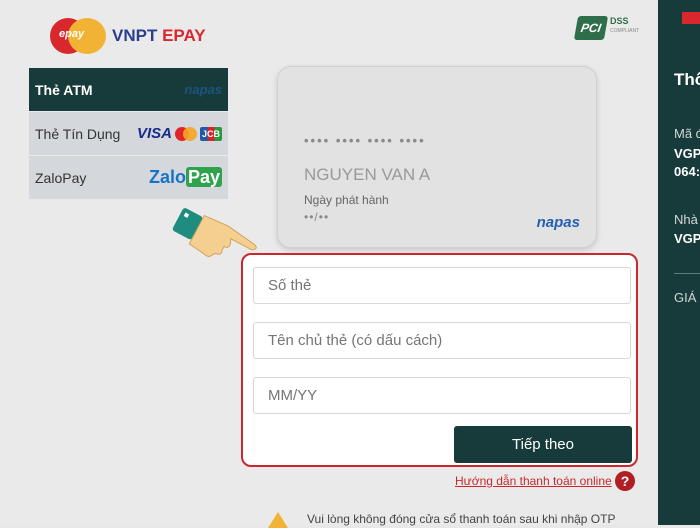 Image resolution: width=700 pixels, height=528 pixels. What do you see at coordinates (79, 36) in the screenshot?
I see `epay-logo-mark: epay` at bounding box center [79, 36].